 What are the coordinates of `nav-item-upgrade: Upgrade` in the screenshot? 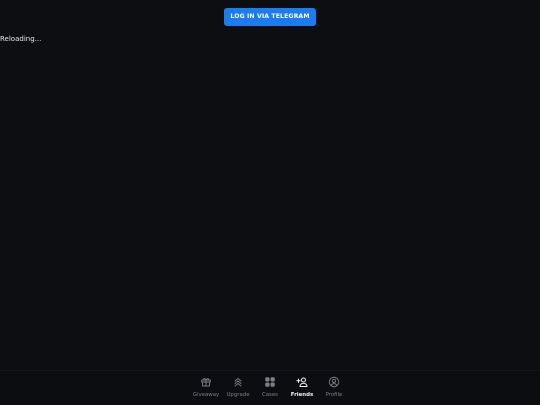 It's located at (238, 389).